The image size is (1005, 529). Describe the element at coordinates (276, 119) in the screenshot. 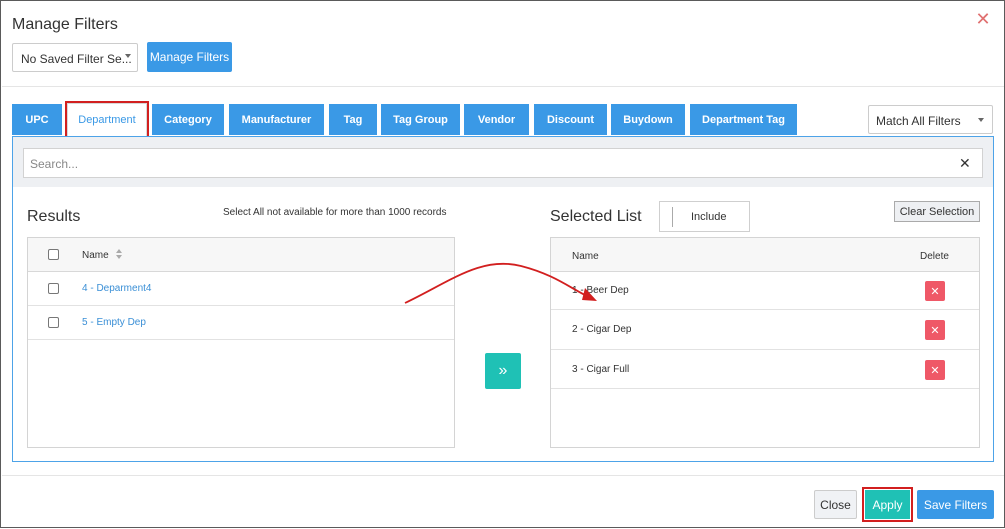

I see `tab-manufacturer: Manufacturer` at that location.